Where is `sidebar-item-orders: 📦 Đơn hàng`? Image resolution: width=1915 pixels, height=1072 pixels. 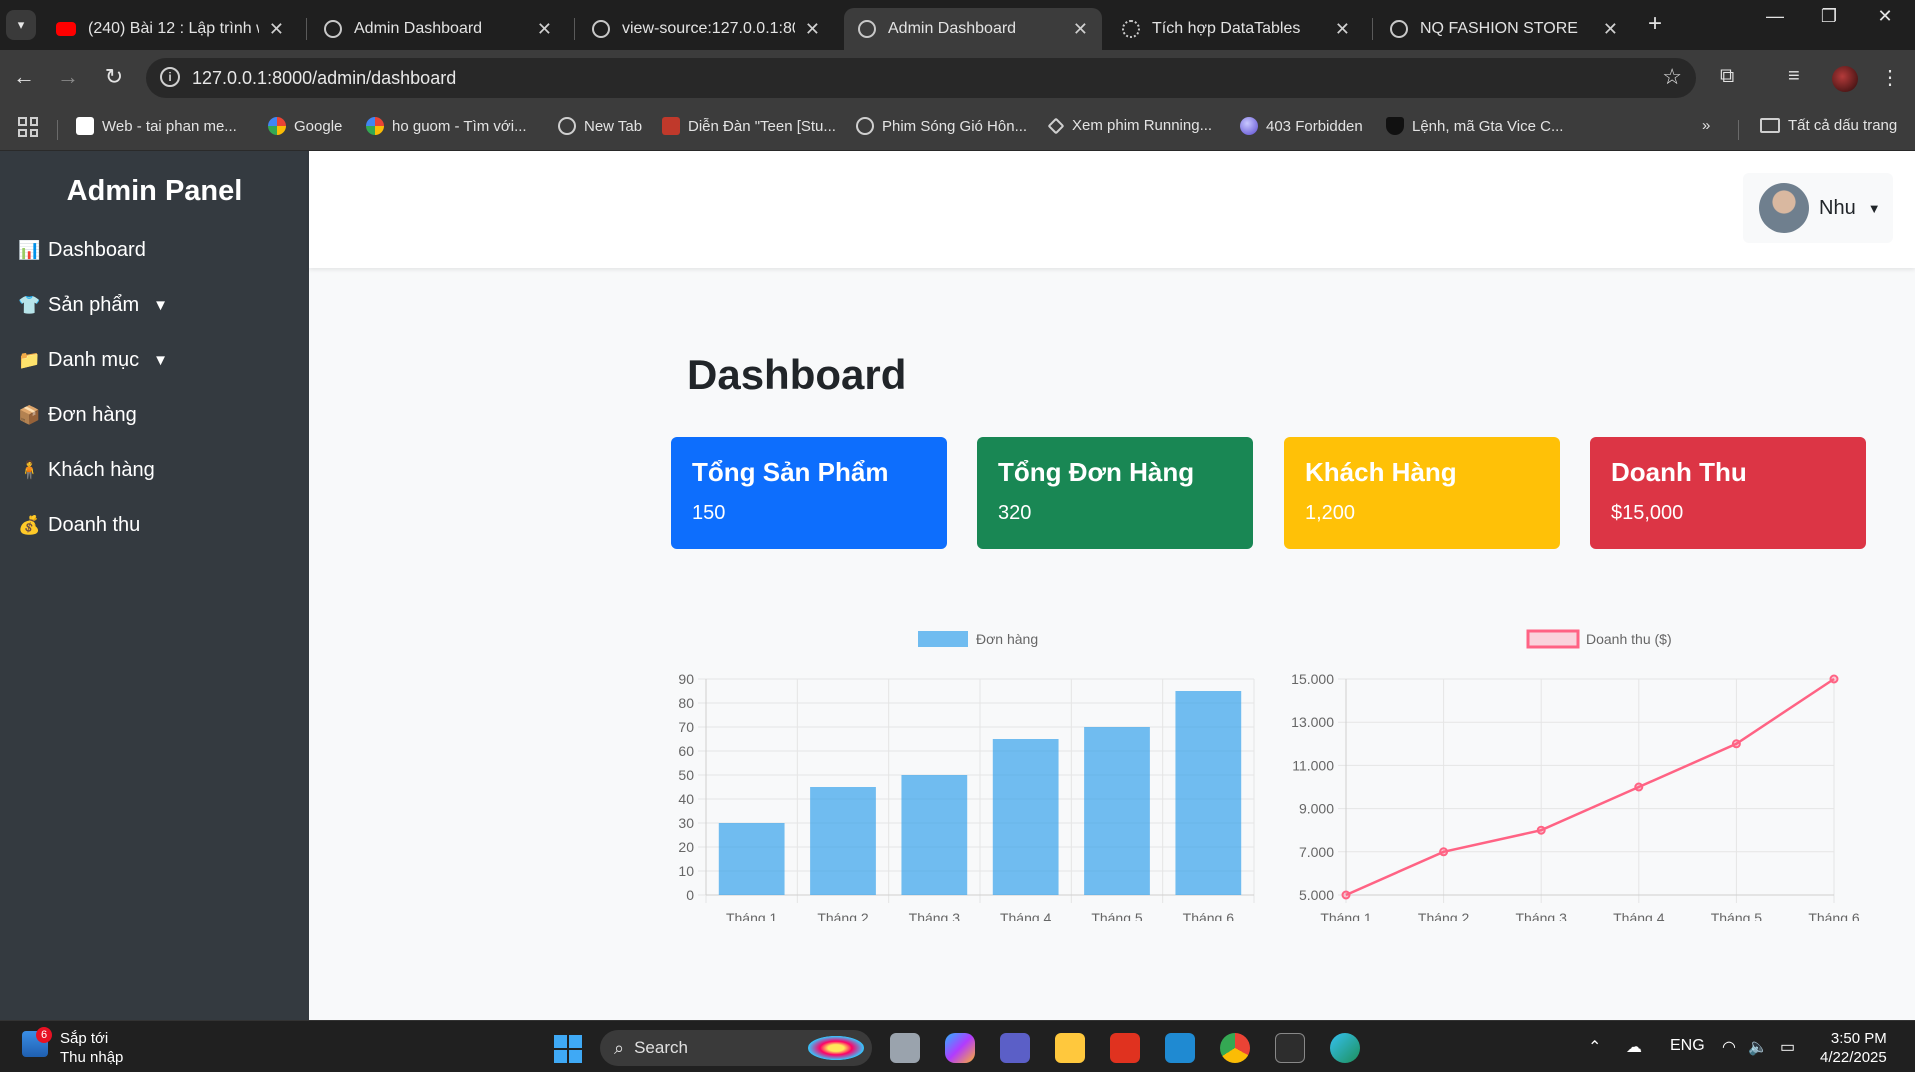 sidebar-item-orders: 📦 Đơn hàng is located at coordinates (77, 415).